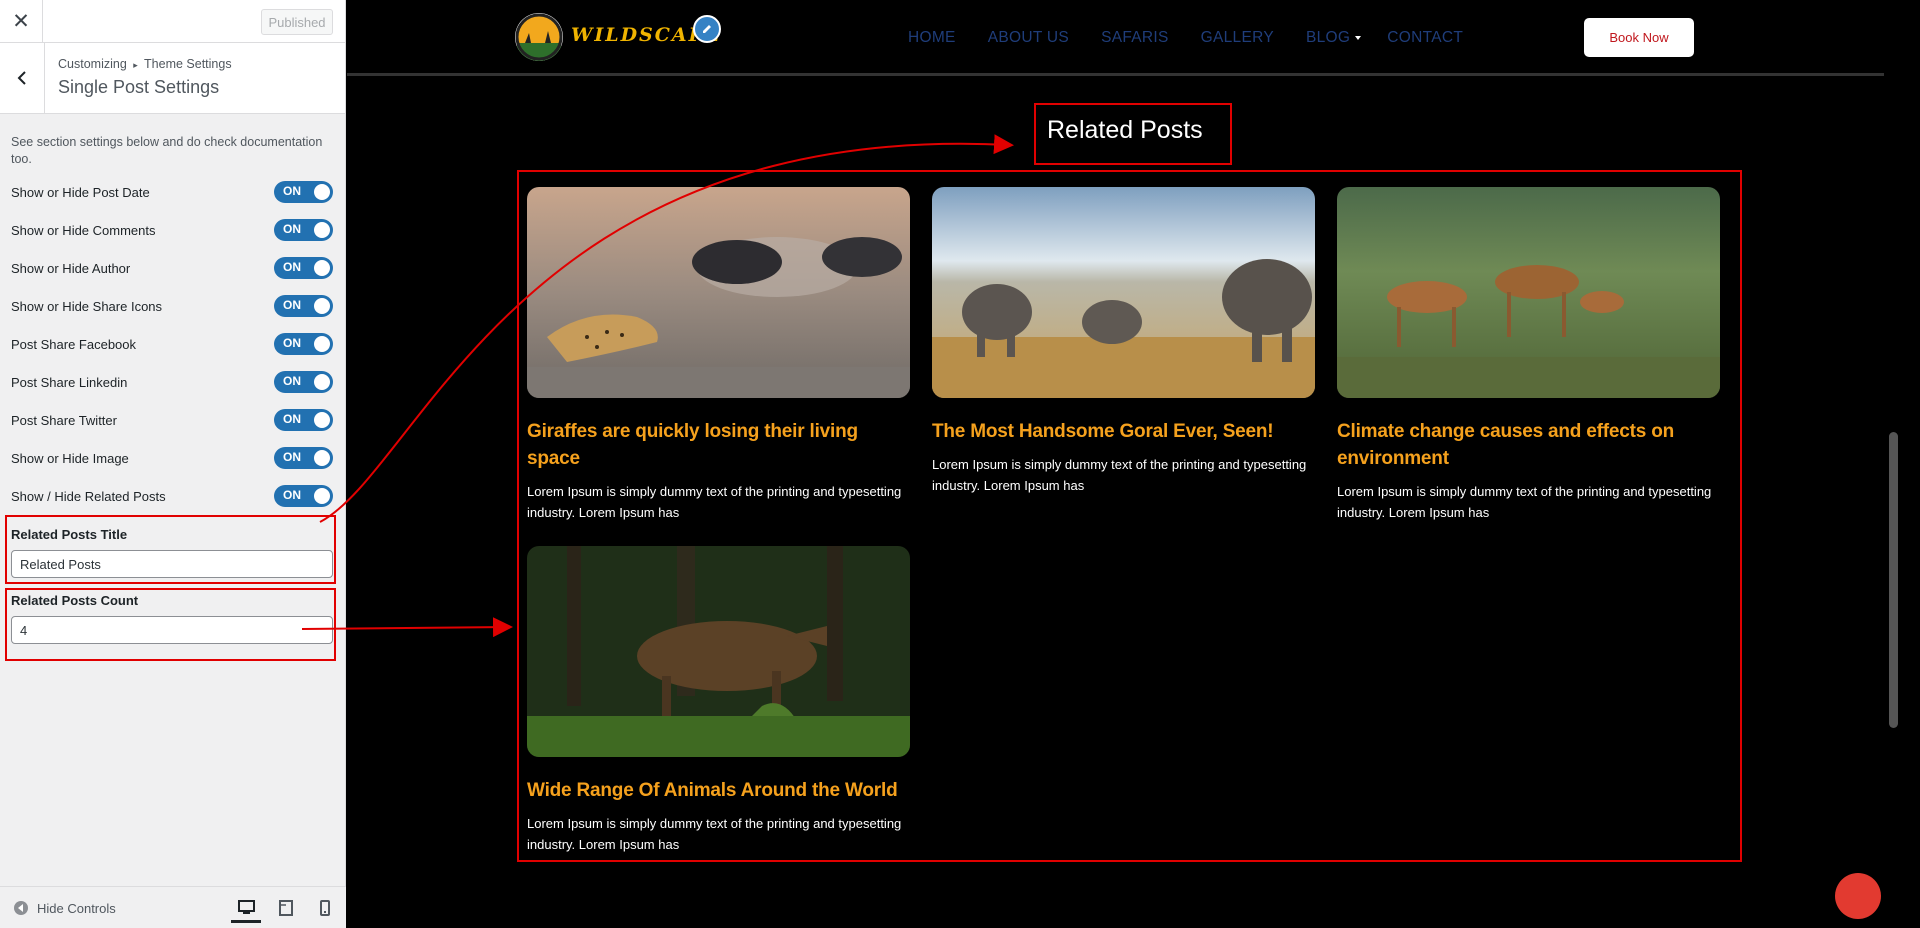 The height and width of the screenshot is (928, 1920). I want to click on logo-badge-icon, so click(539, 37).